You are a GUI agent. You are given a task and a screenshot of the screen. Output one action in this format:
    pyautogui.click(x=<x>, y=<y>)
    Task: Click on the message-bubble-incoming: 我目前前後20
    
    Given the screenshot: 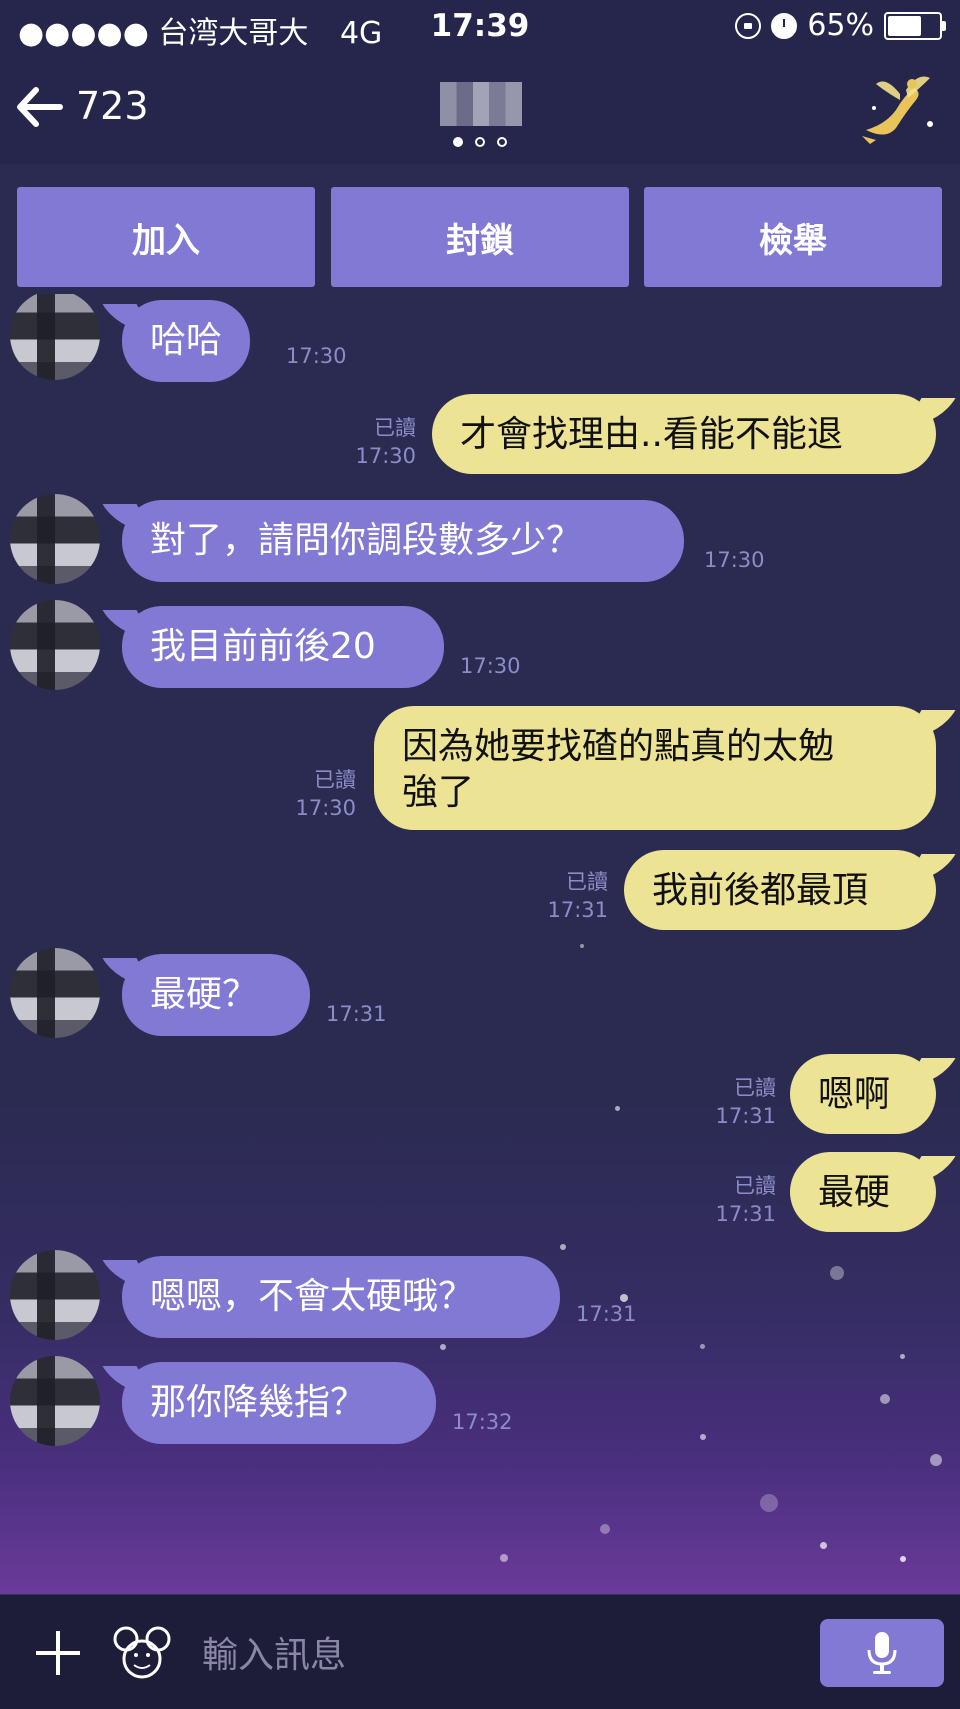 What is the action you would take?
    pyautogui.click(x=283, y=647)
    